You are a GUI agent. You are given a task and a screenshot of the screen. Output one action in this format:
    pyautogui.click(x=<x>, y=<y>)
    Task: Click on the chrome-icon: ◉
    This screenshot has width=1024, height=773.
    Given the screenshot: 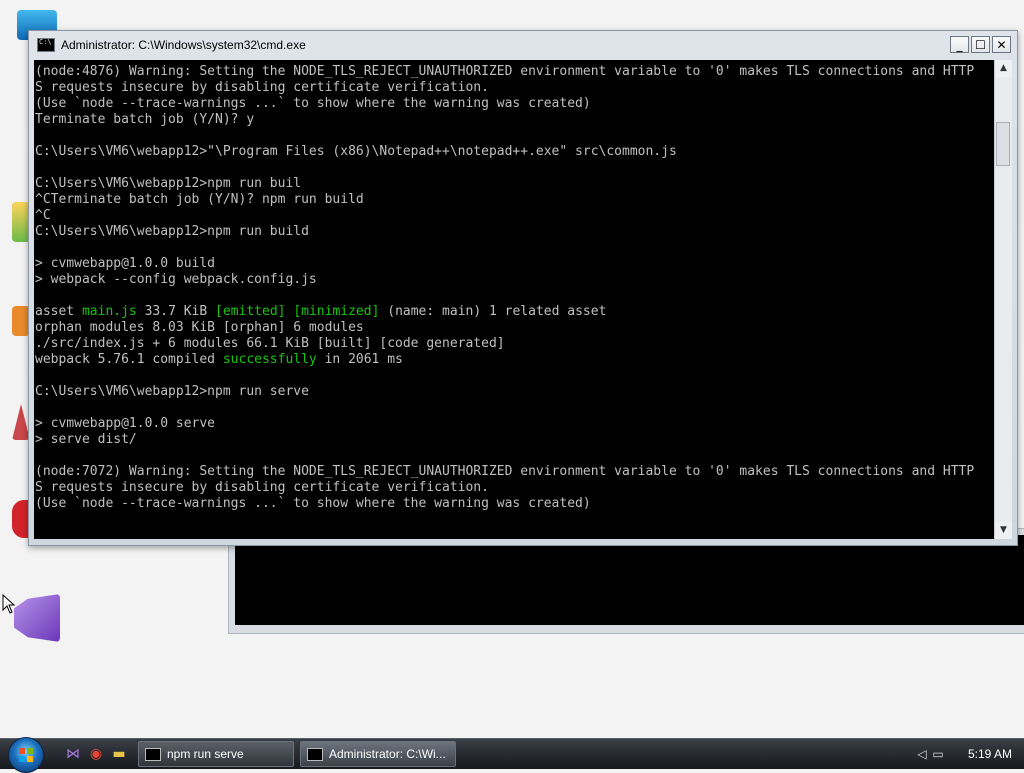 What is the action you would take?
    pyautogui.click(x=96, y=754)
    